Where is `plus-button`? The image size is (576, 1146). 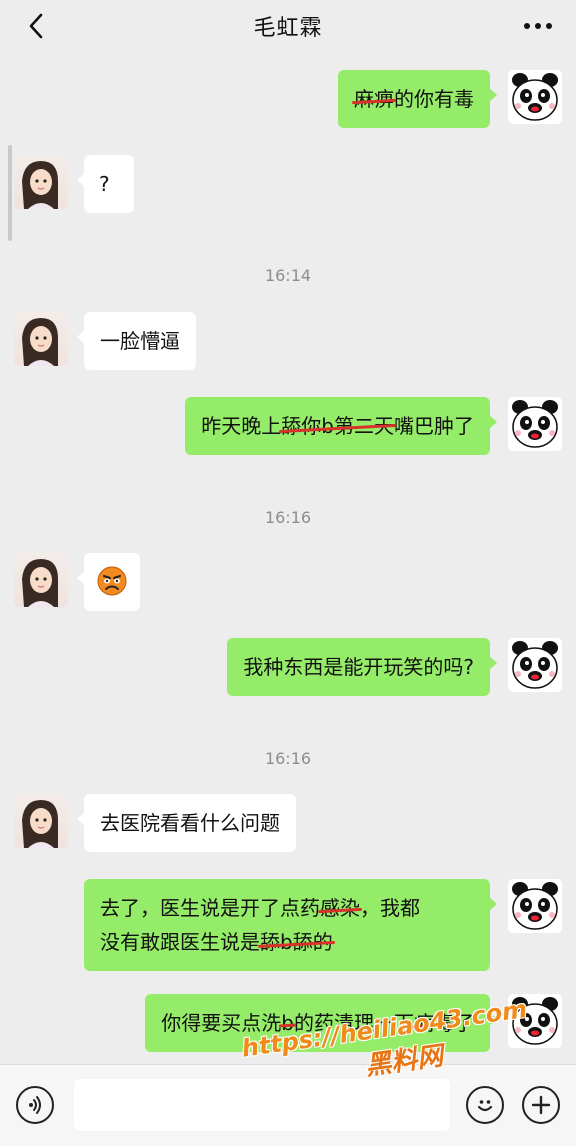
plus-button is located at coordinates (541, 1105).